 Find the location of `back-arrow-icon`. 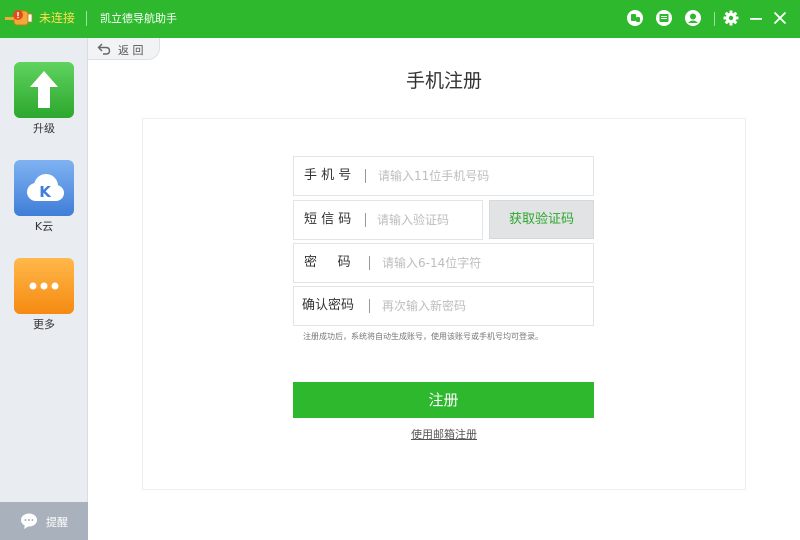

back-arrow-icon is located at coordinates (104, 49).